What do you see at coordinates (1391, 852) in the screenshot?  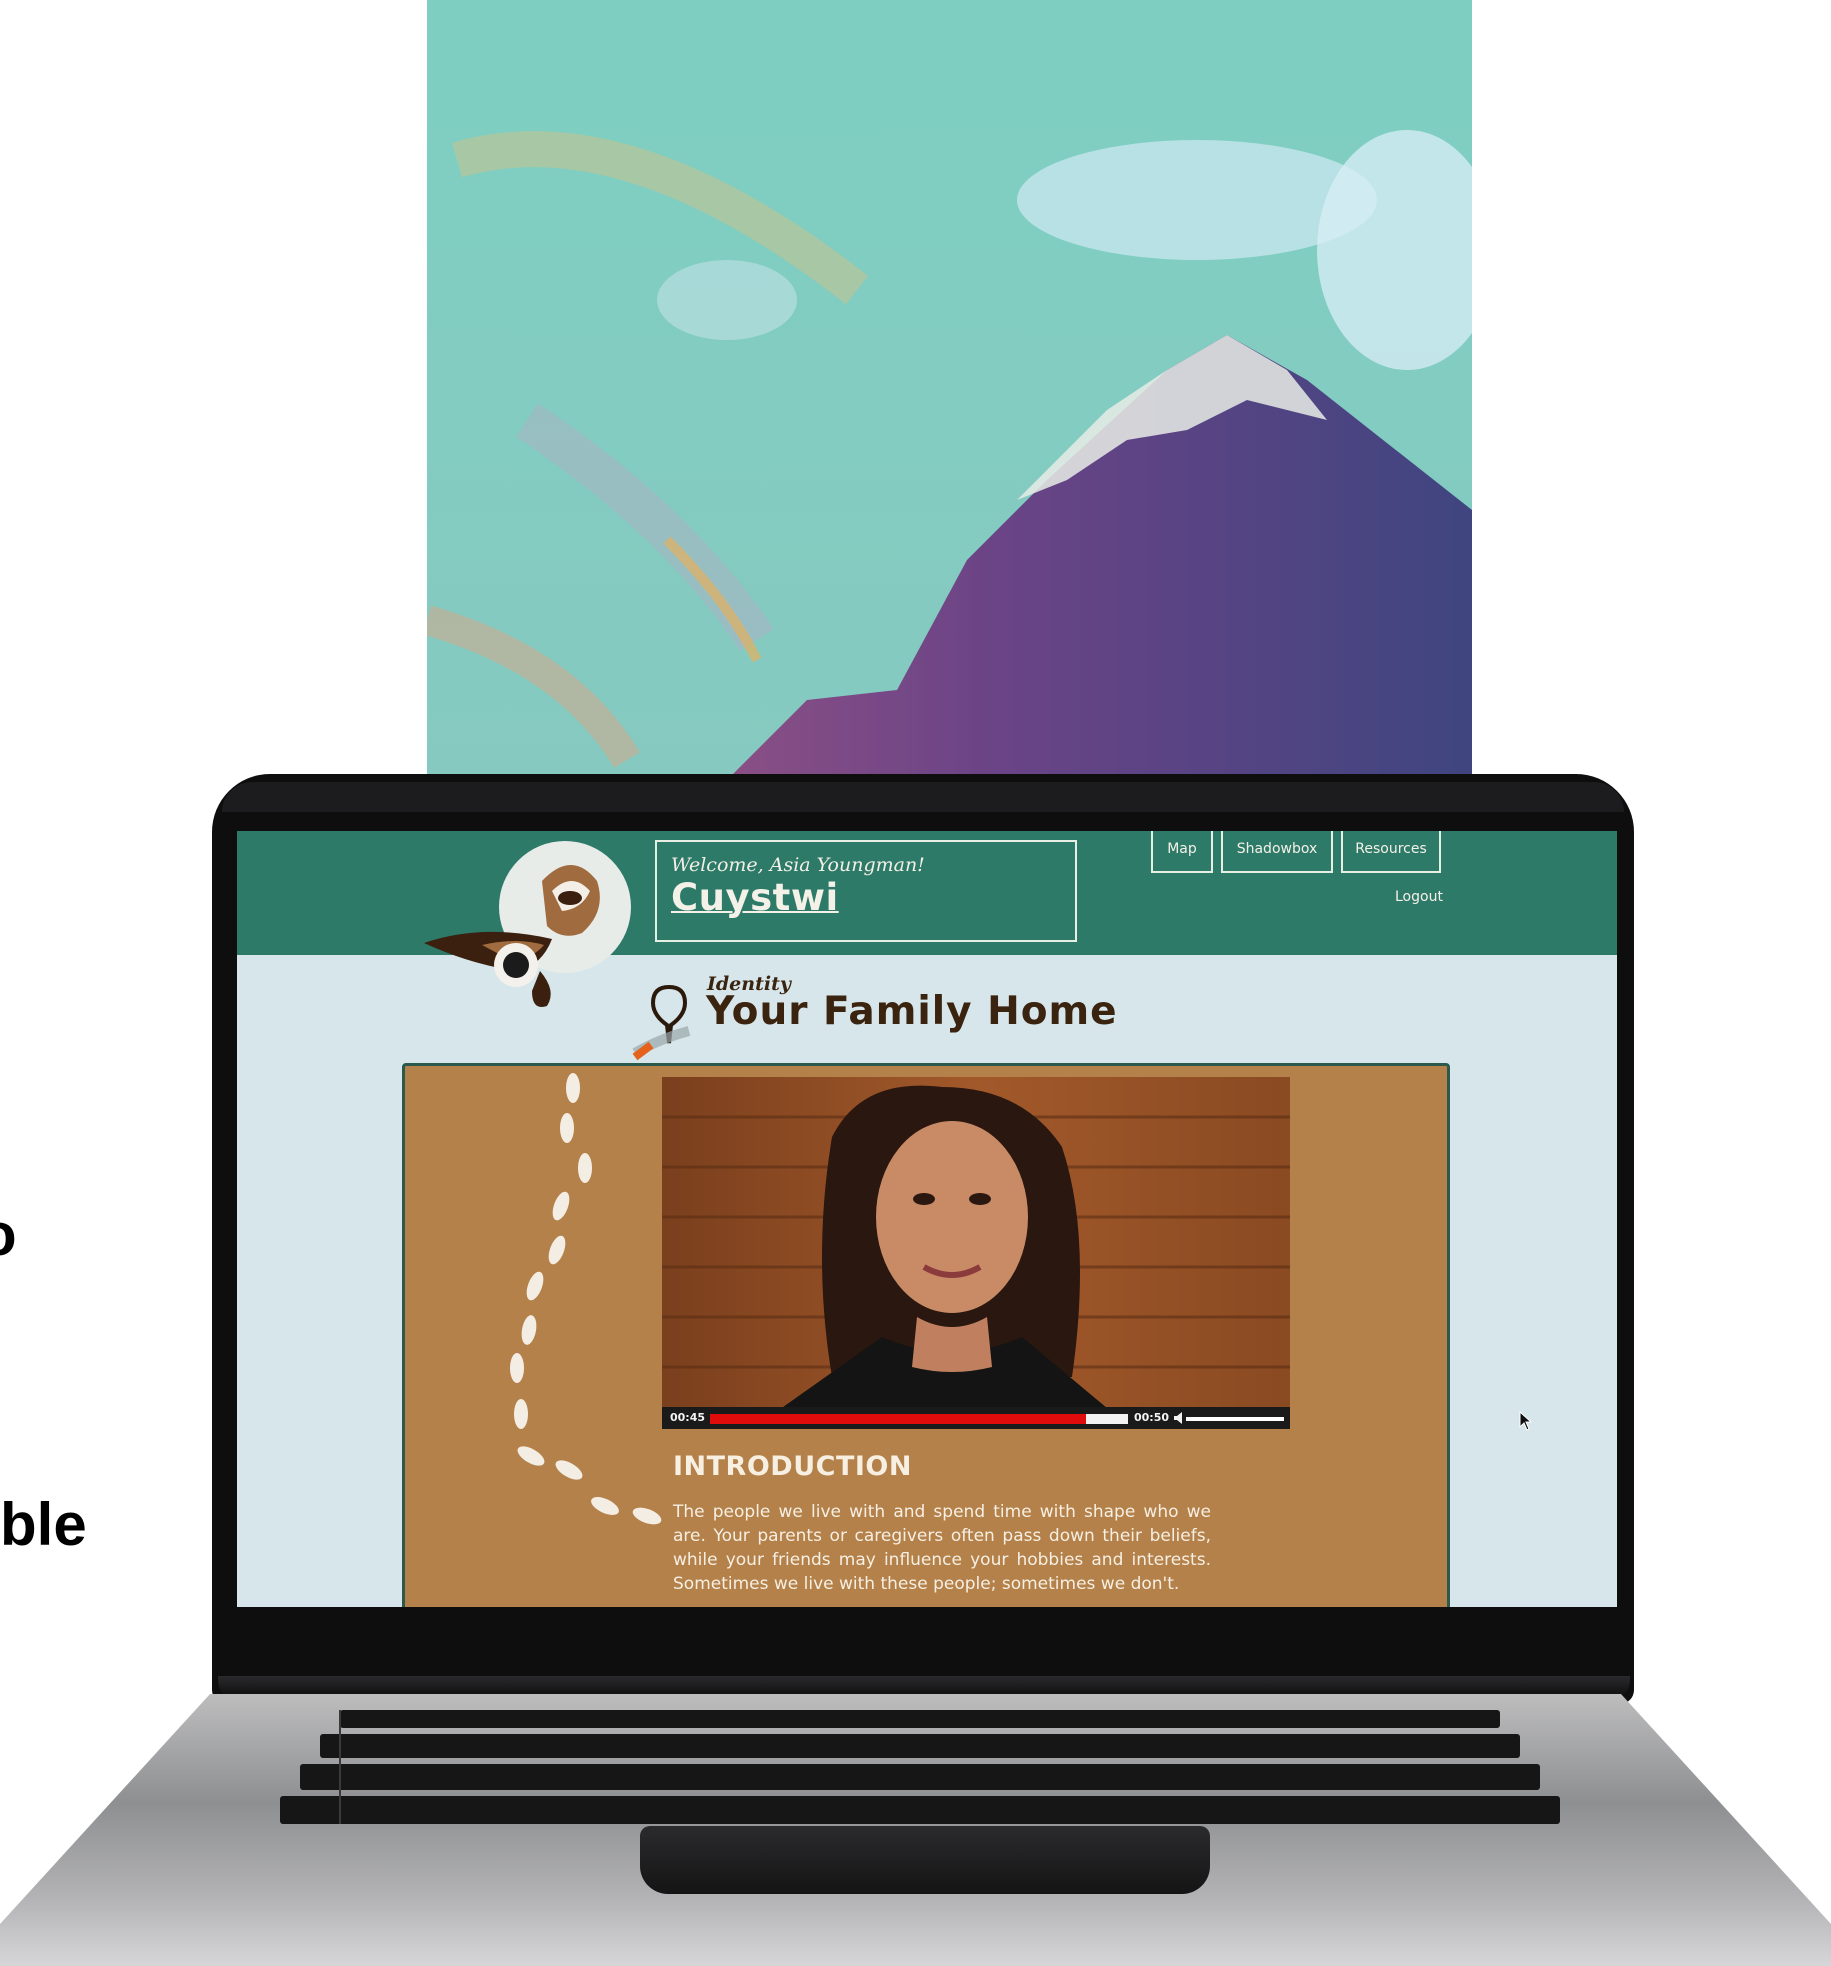 I see `nav-resources-button: Resources` at bounding box center [1391, 852].